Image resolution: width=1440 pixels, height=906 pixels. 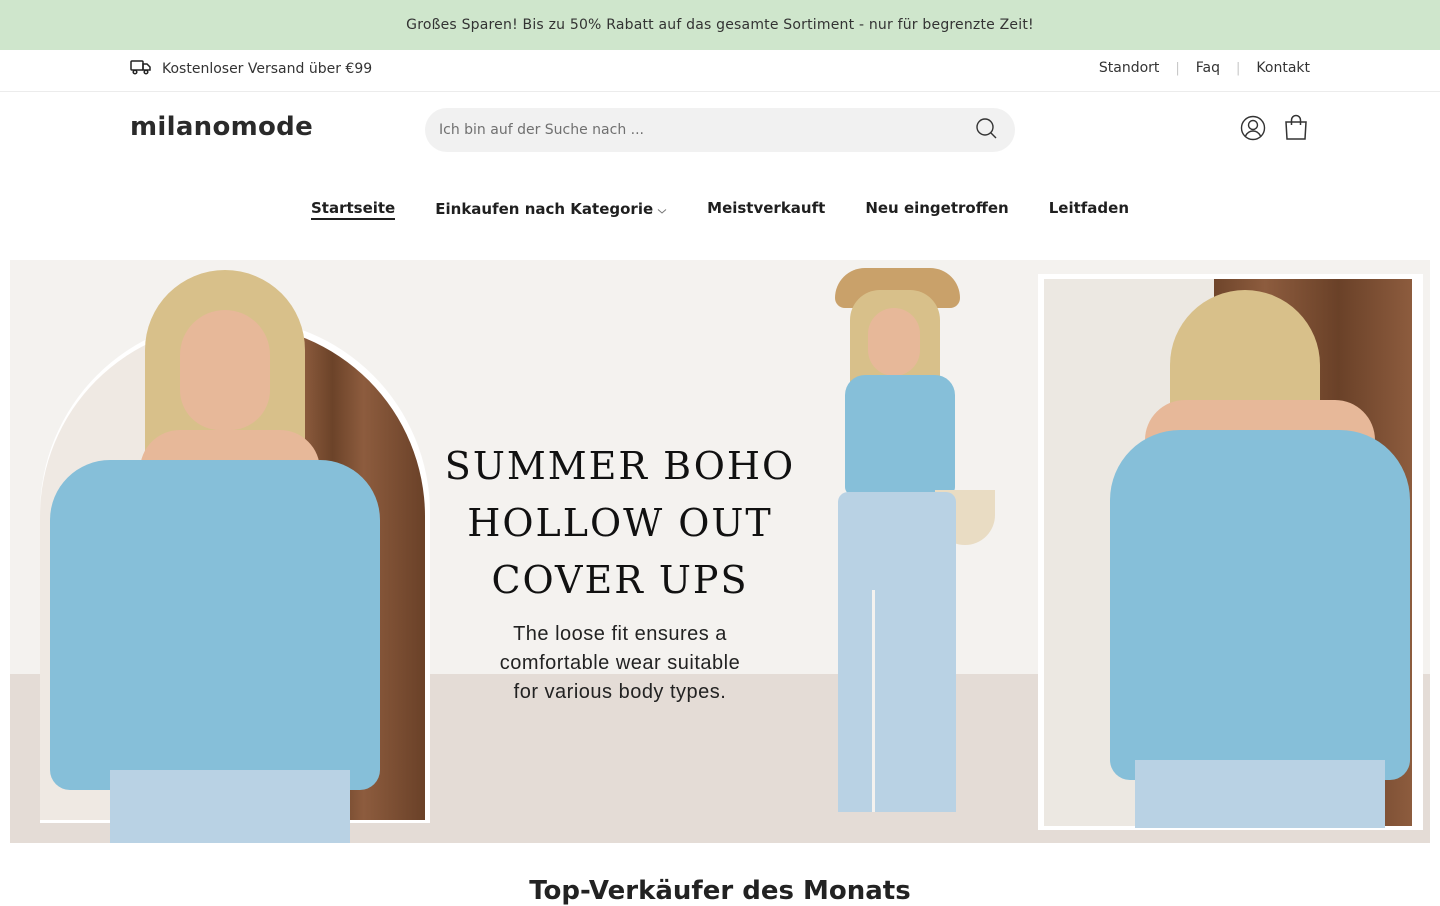 I want to click on search-icon, so click(x=986, y=130).